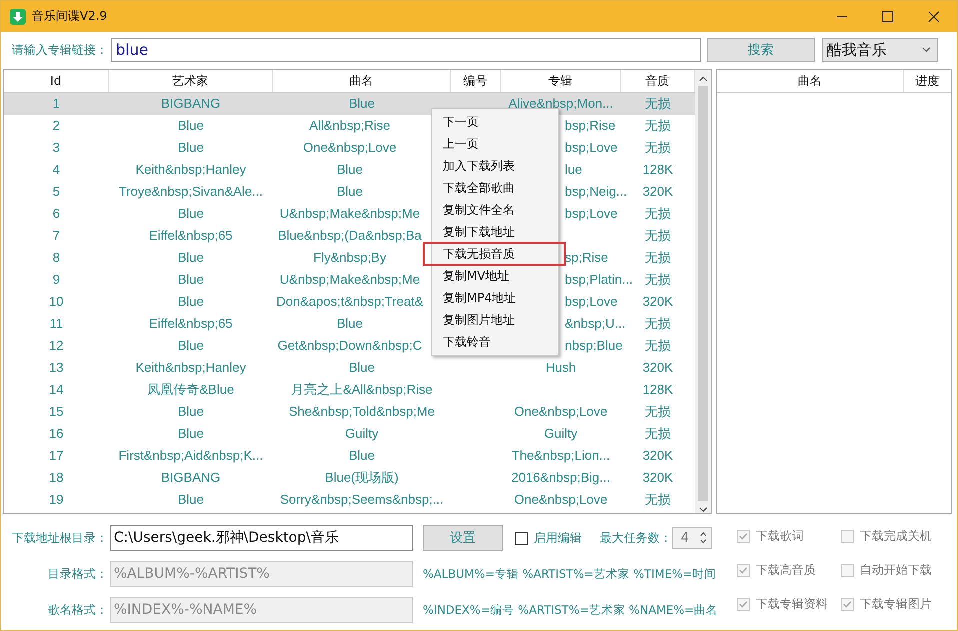  Describe the element at coordinates (703, 79) in the screenshot. I see `scroll-up-icon` at that location.